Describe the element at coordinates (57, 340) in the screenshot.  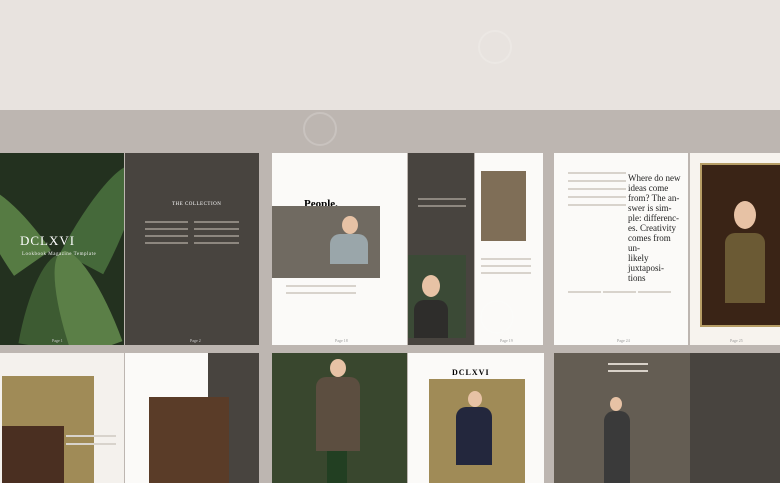
I see `page-number: Page 1` at that location.